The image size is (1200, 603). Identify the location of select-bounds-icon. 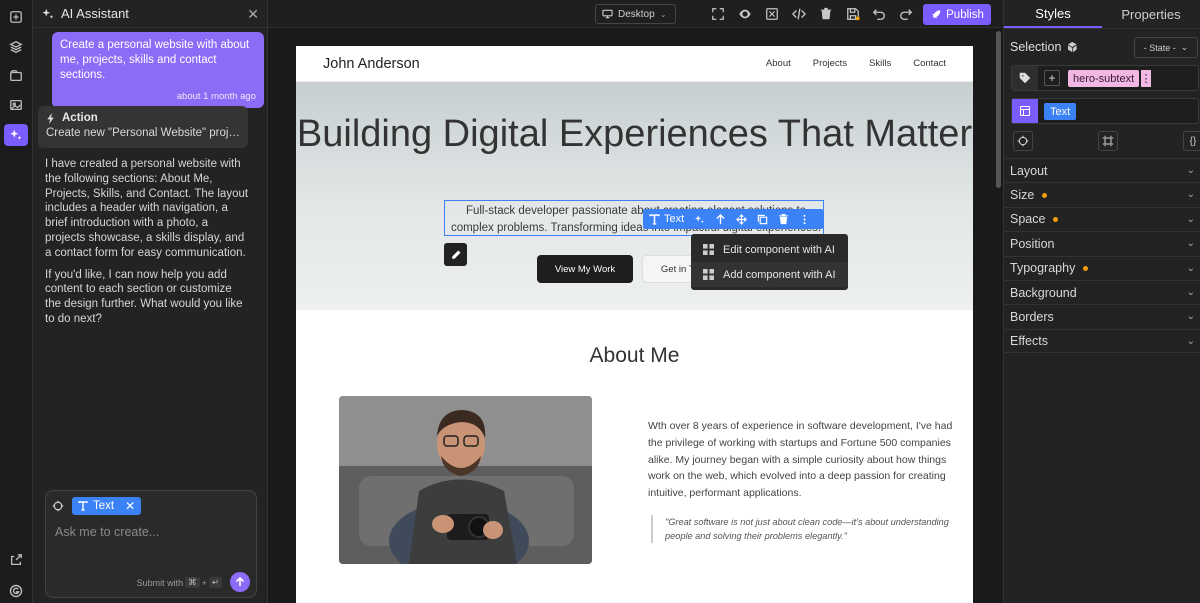
(1108, 141).